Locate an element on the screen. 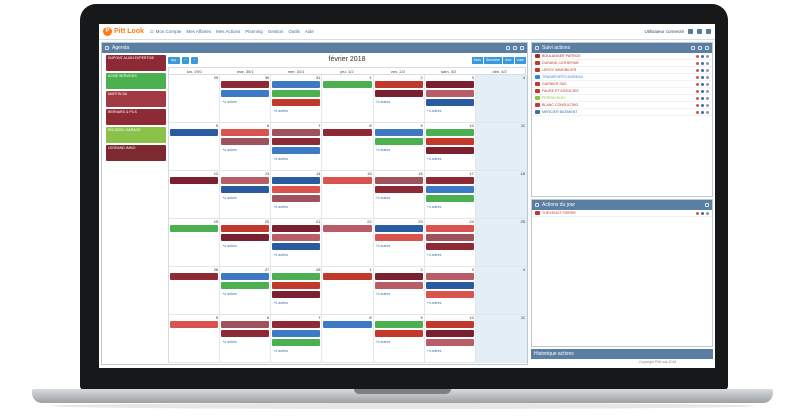  calendar-day: 4 is located at coordinates (501, 291).